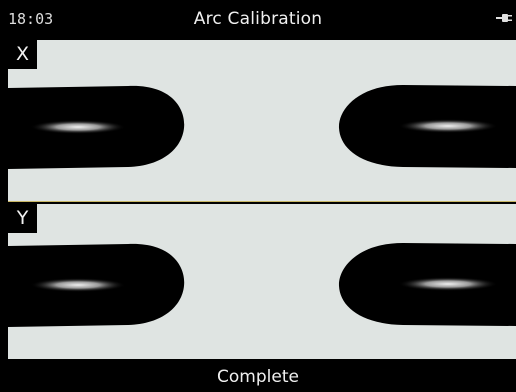 The height and width of the screenshot is (392, 516). I want to click on status-bar: 18:03 Arc Calibration, so click(258, 19).